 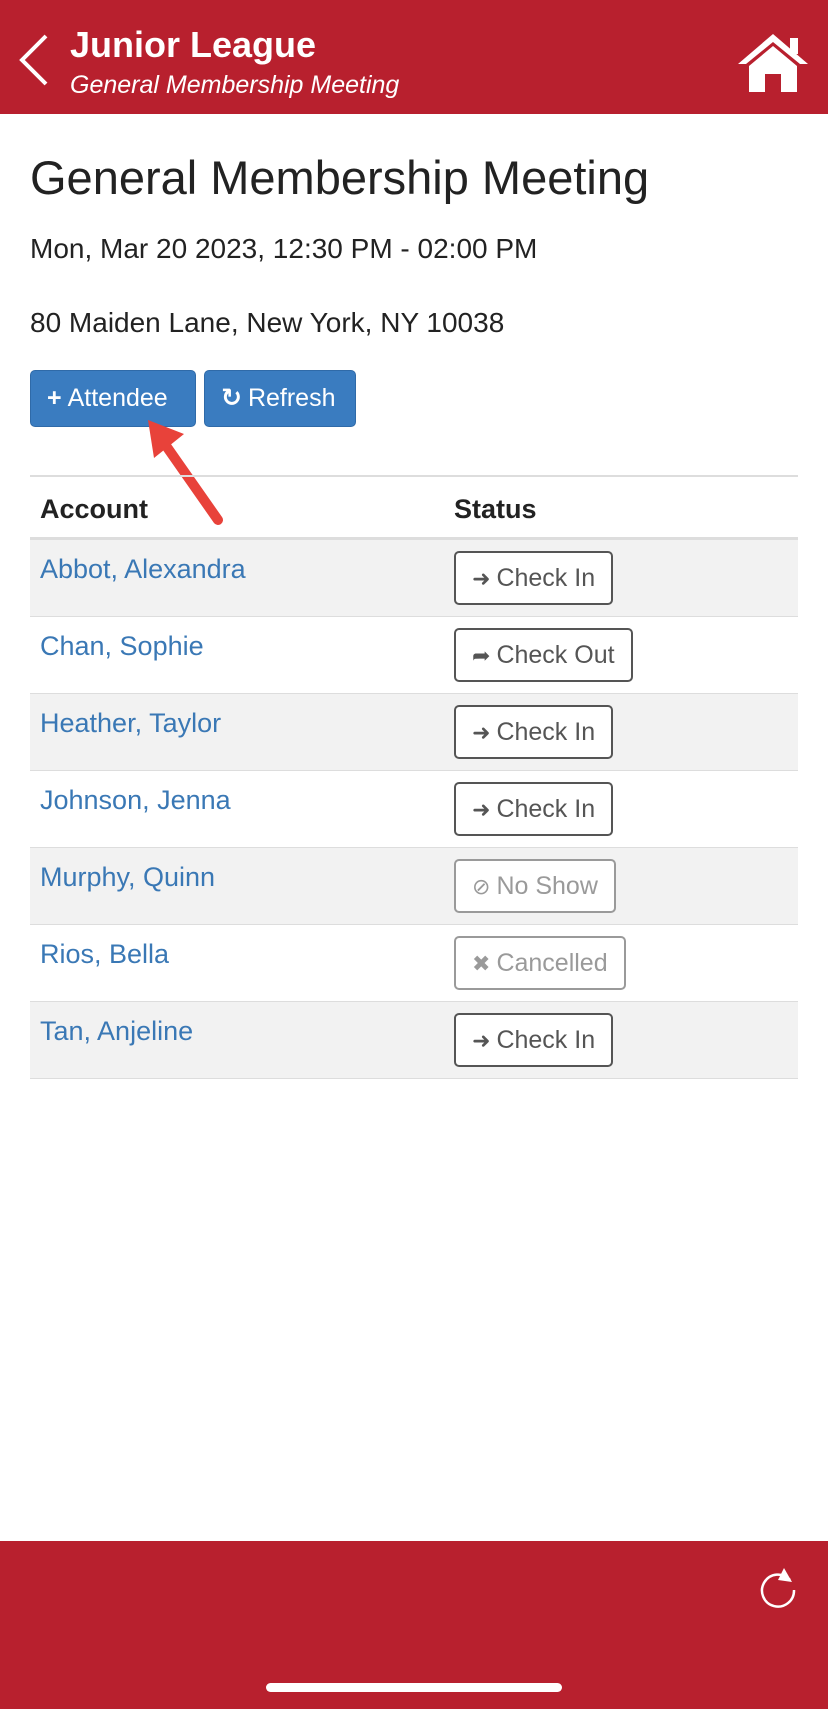 I want to click on status-label: No Show, so click(x=547, y=886).